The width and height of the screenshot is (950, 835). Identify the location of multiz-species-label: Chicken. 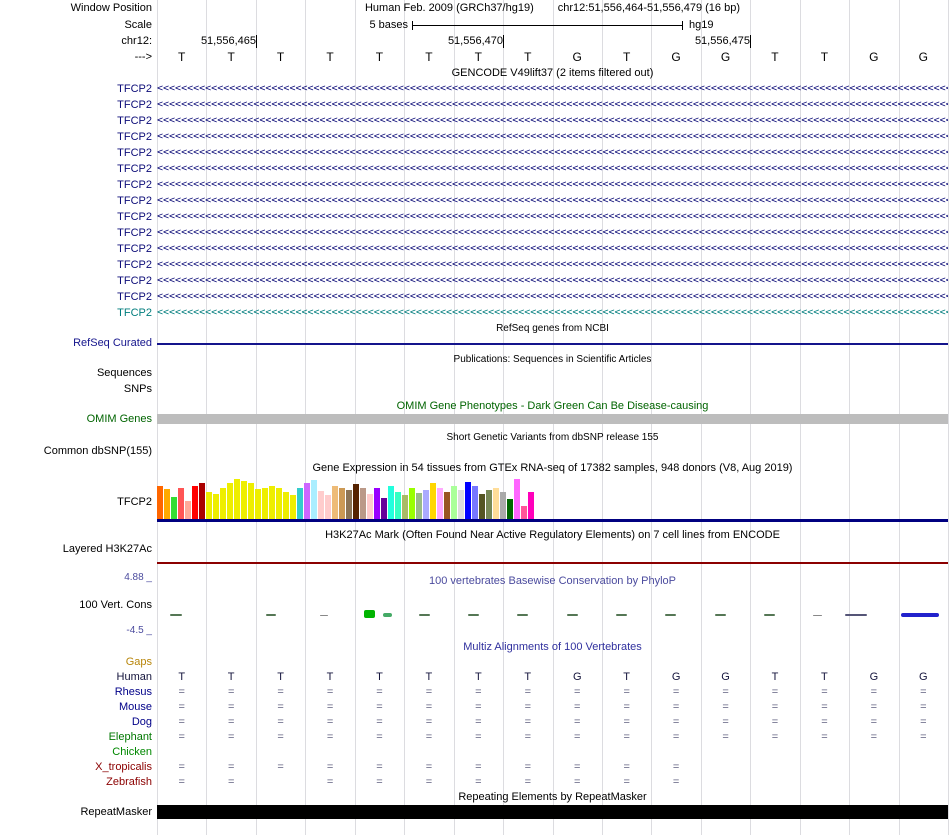
(76, 752).